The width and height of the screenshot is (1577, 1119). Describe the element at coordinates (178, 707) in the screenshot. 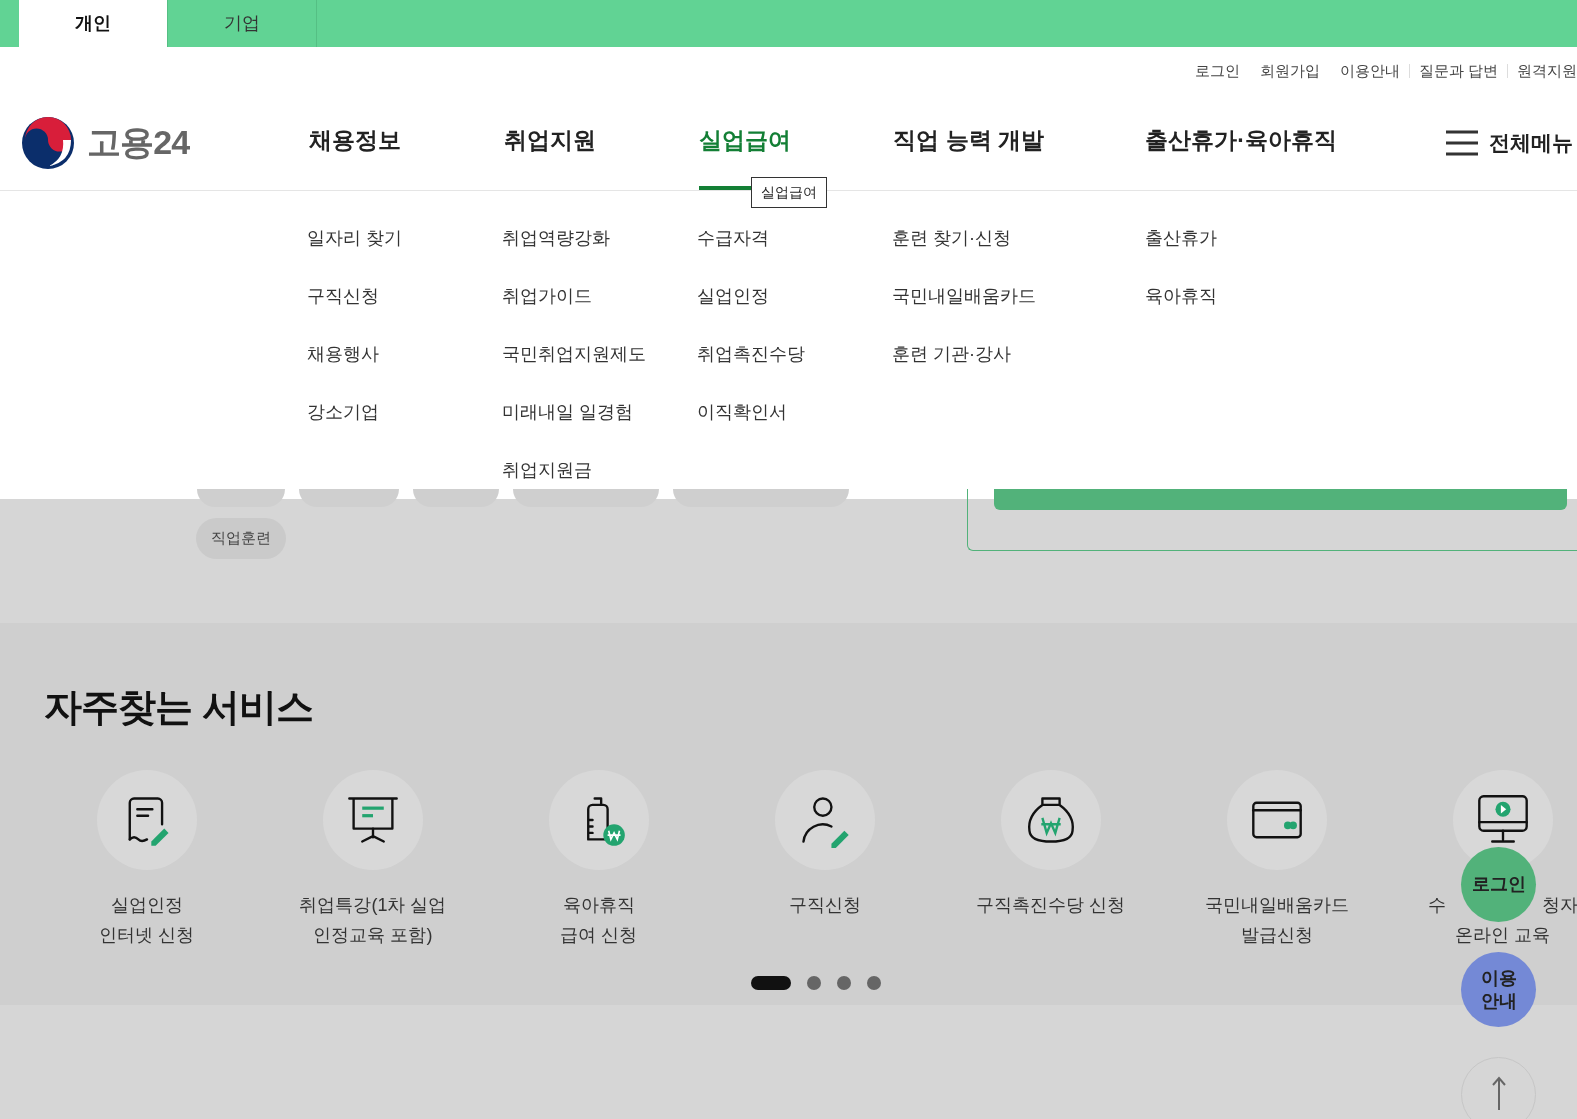

I see `section-title: 자주찾는 서비스` at that location.